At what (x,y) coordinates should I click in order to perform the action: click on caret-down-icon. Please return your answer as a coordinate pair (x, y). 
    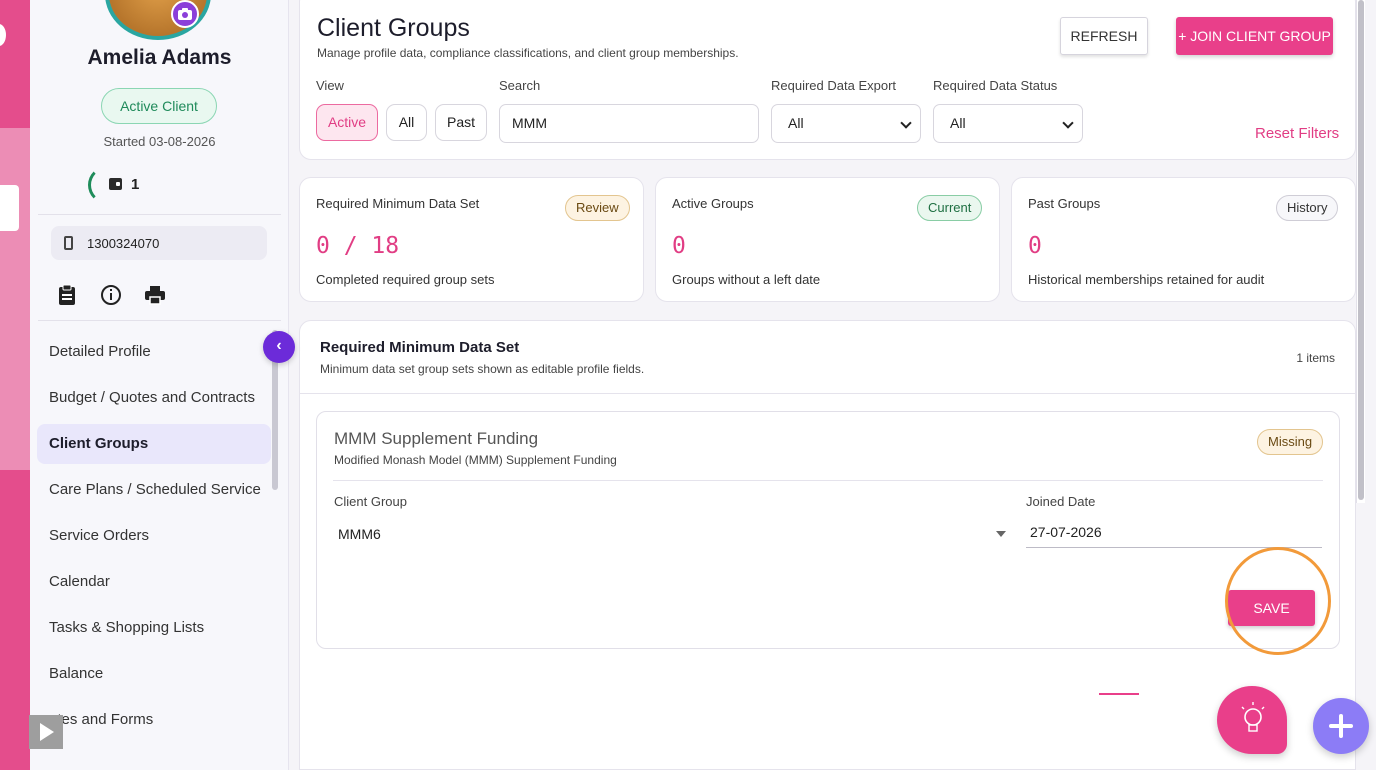
    Looking at the image, I should click on (1001, 534).